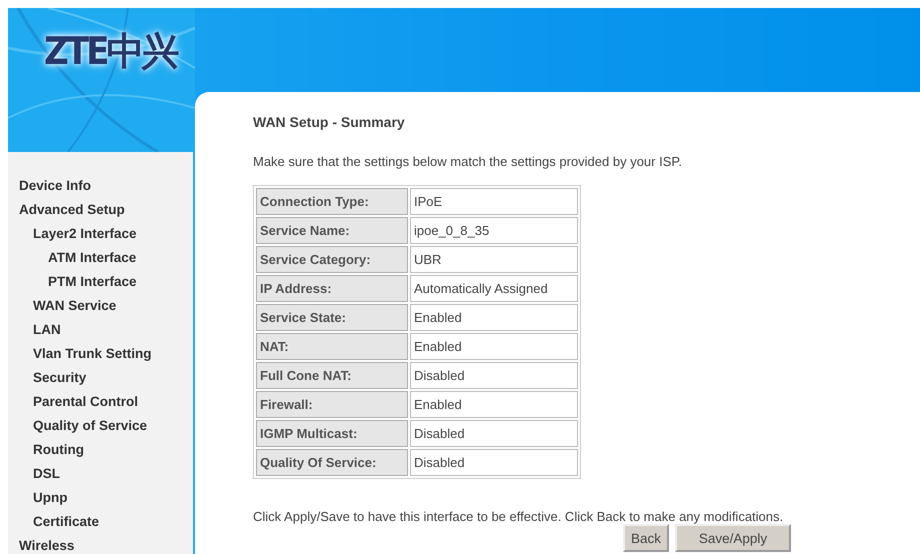 This screenshot has height=554, width=920. Describe the element at coordinates (332, 346) in the screenshot. I see `field-label: NAT:` at that location.